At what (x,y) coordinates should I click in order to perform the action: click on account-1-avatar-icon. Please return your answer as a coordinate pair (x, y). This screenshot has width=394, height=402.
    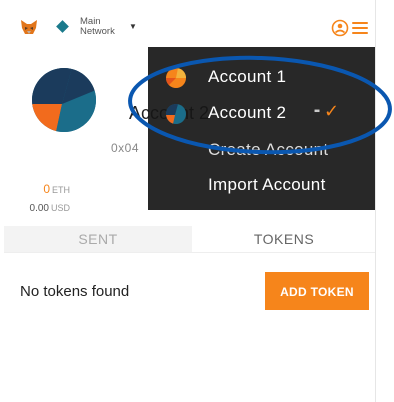
    Looking at the image, I should click on (176, 78).